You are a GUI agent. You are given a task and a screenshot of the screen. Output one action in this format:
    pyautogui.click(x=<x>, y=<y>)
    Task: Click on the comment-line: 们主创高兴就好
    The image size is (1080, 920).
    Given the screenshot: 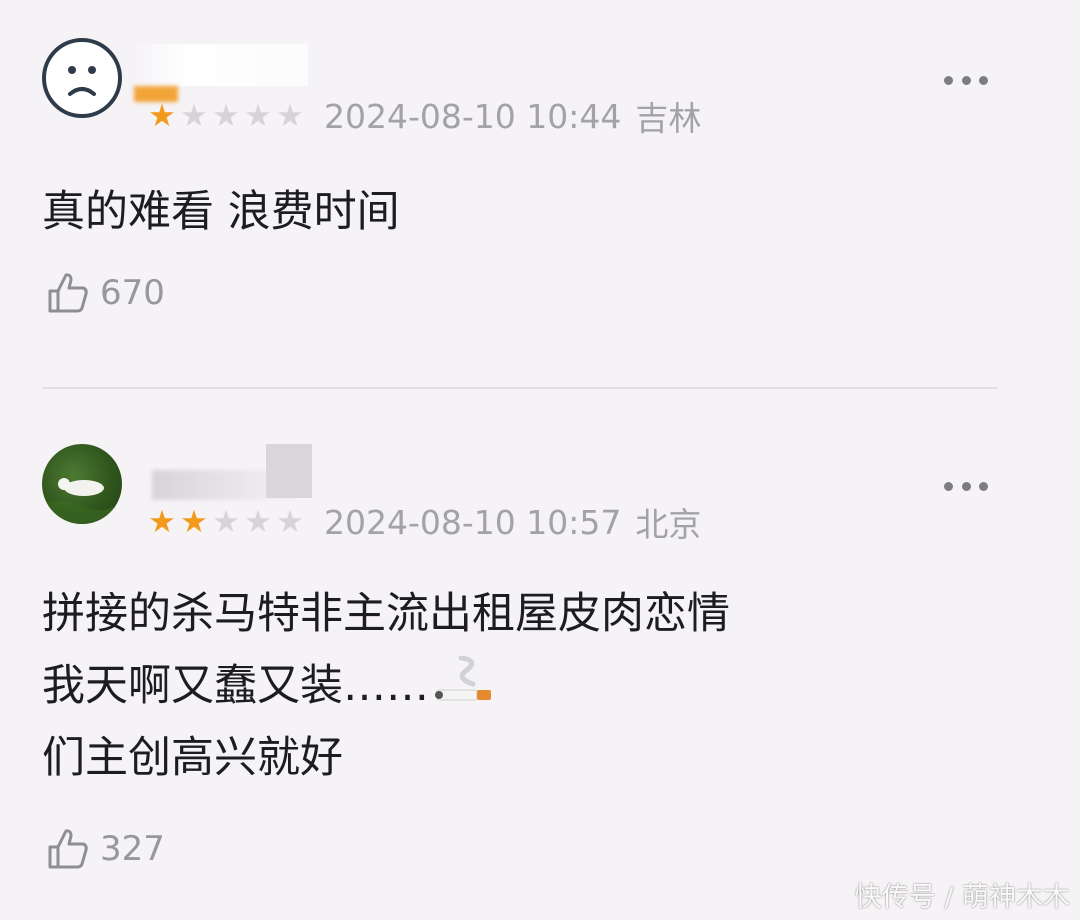 What is the action you would take?
    pyautogui.click(x=192, y=758)
    